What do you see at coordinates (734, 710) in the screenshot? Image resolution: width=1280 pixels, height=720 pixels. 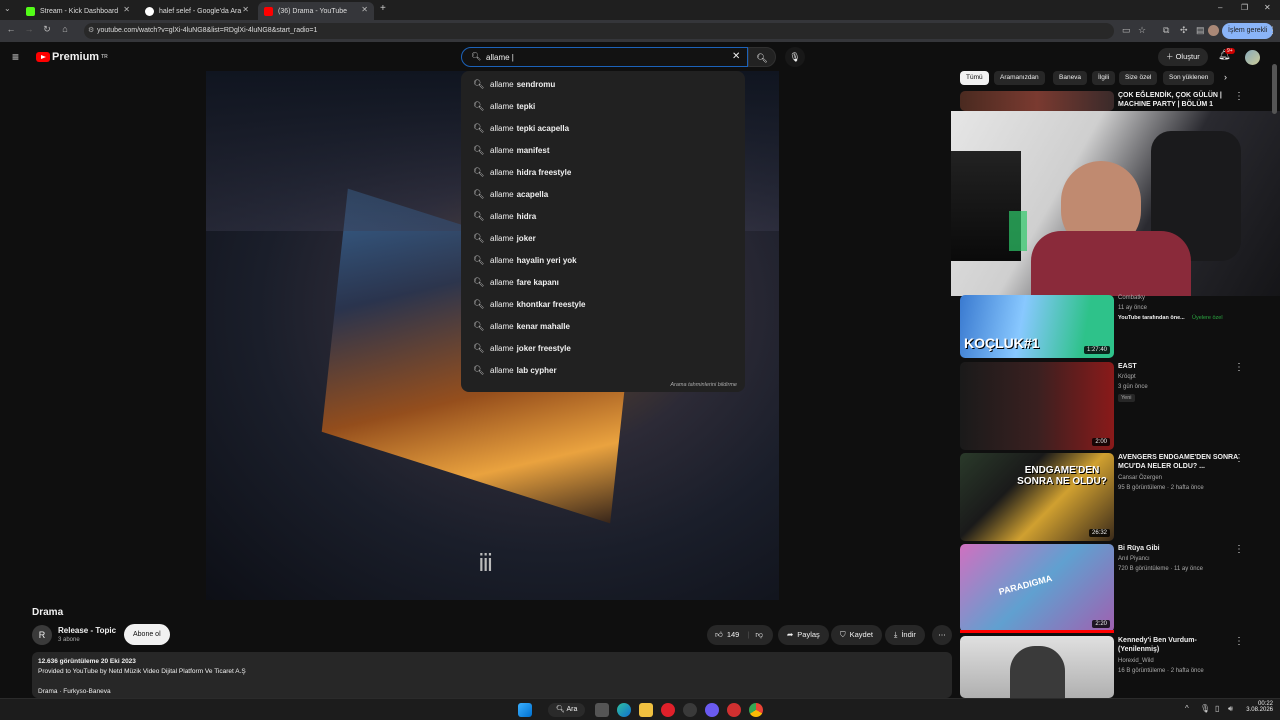 I see `app-icon` at bounding box center [734, 710].